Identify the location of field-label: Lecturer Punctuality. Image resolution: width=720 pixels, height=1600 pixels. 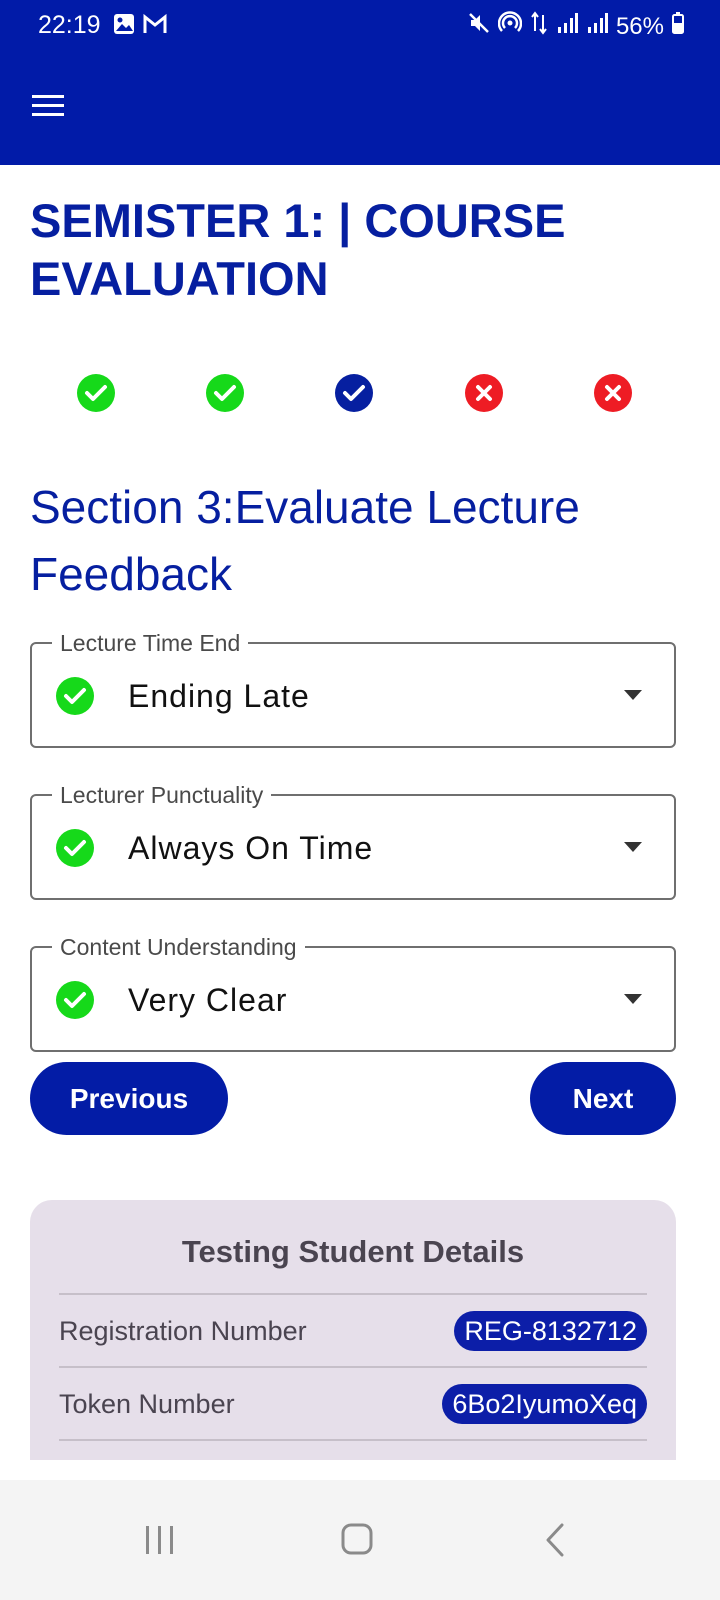
(162, 795).